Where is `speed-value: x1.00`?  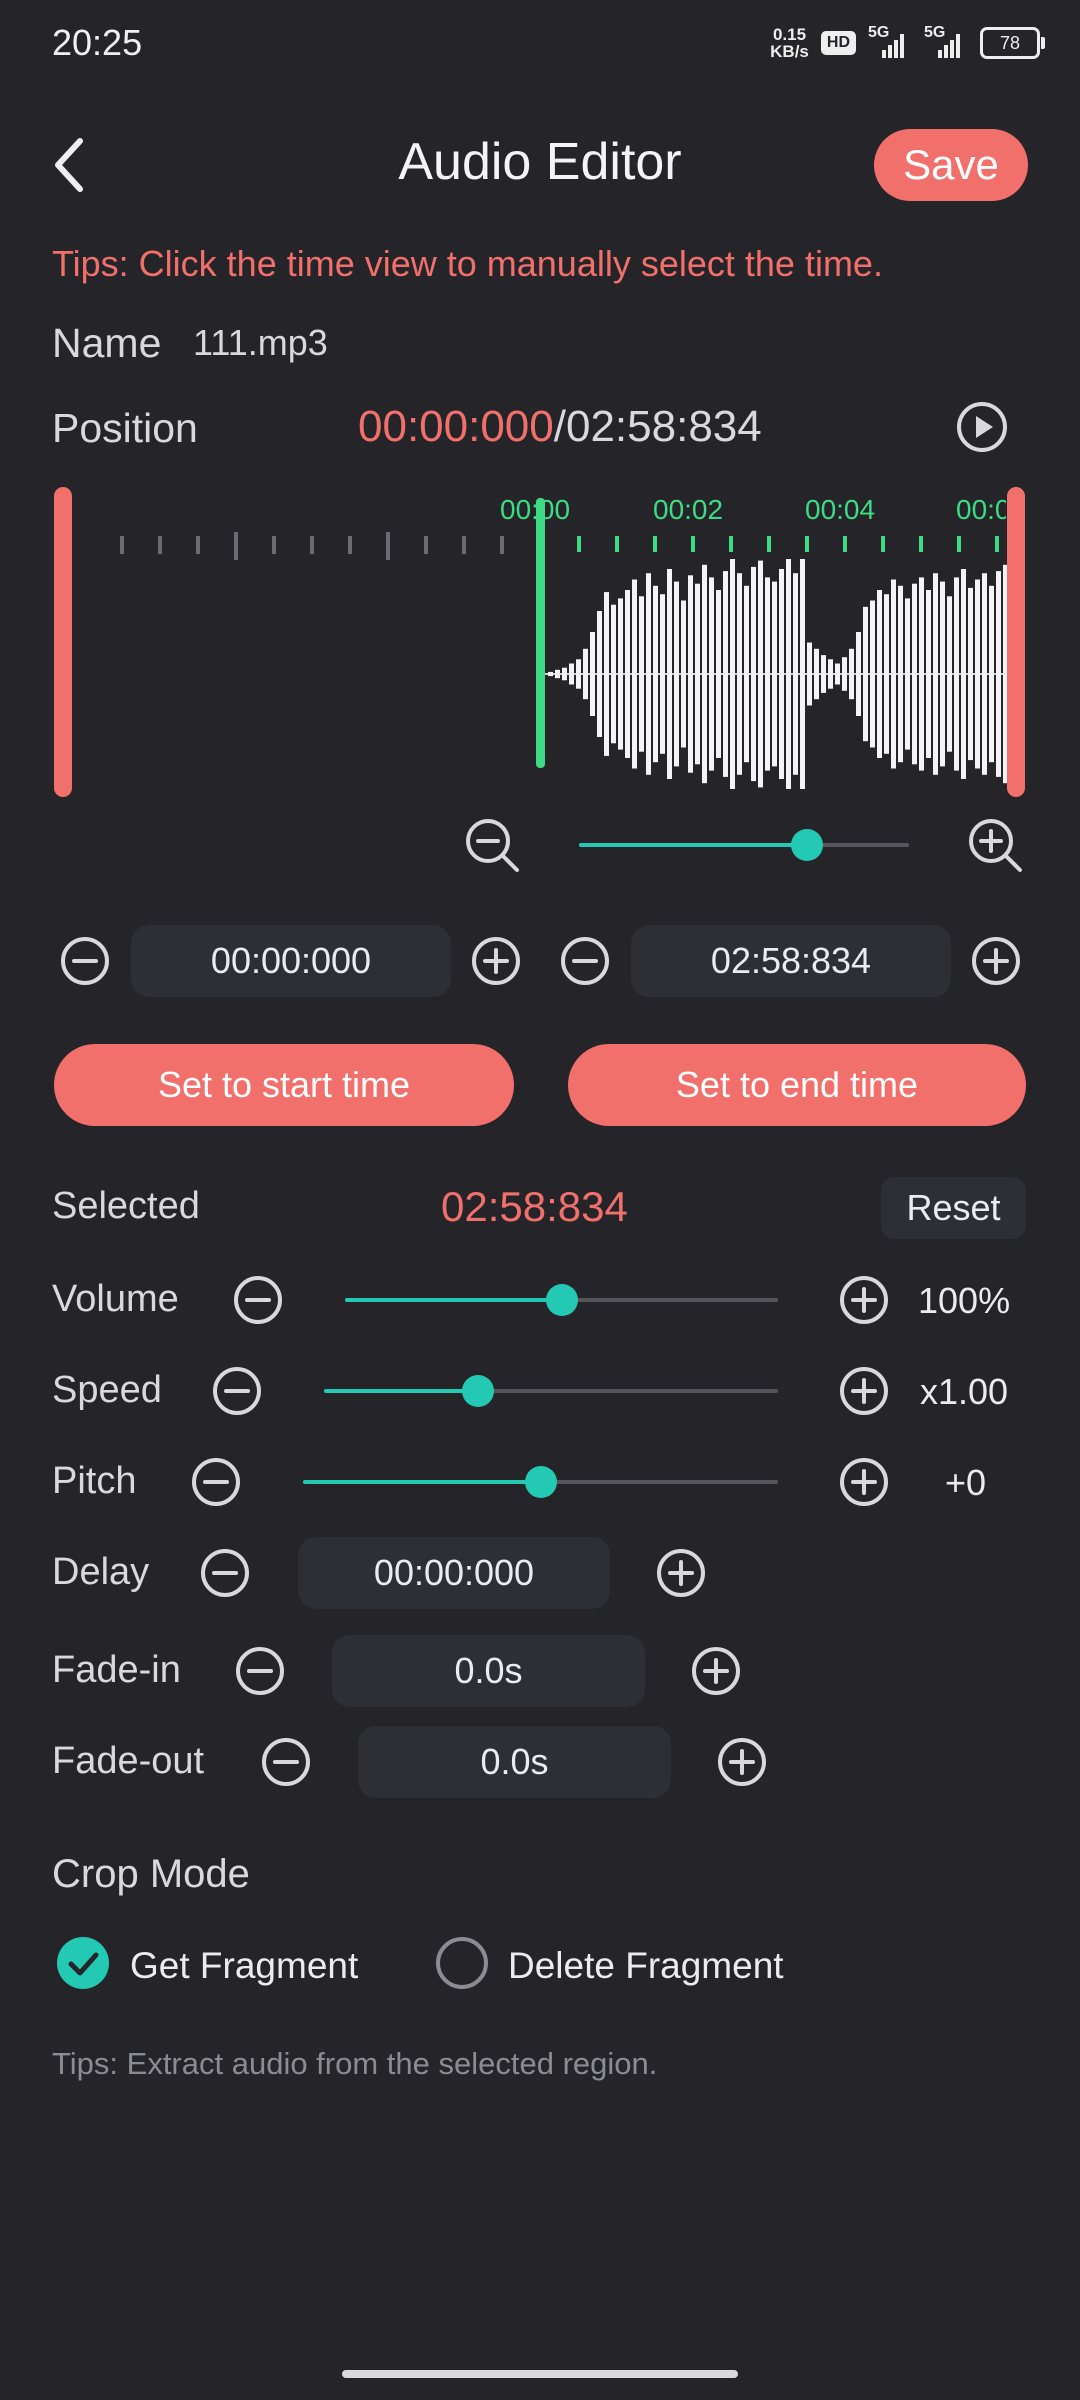
speed-value: x1.00 is located at coordinates (964, 1391).